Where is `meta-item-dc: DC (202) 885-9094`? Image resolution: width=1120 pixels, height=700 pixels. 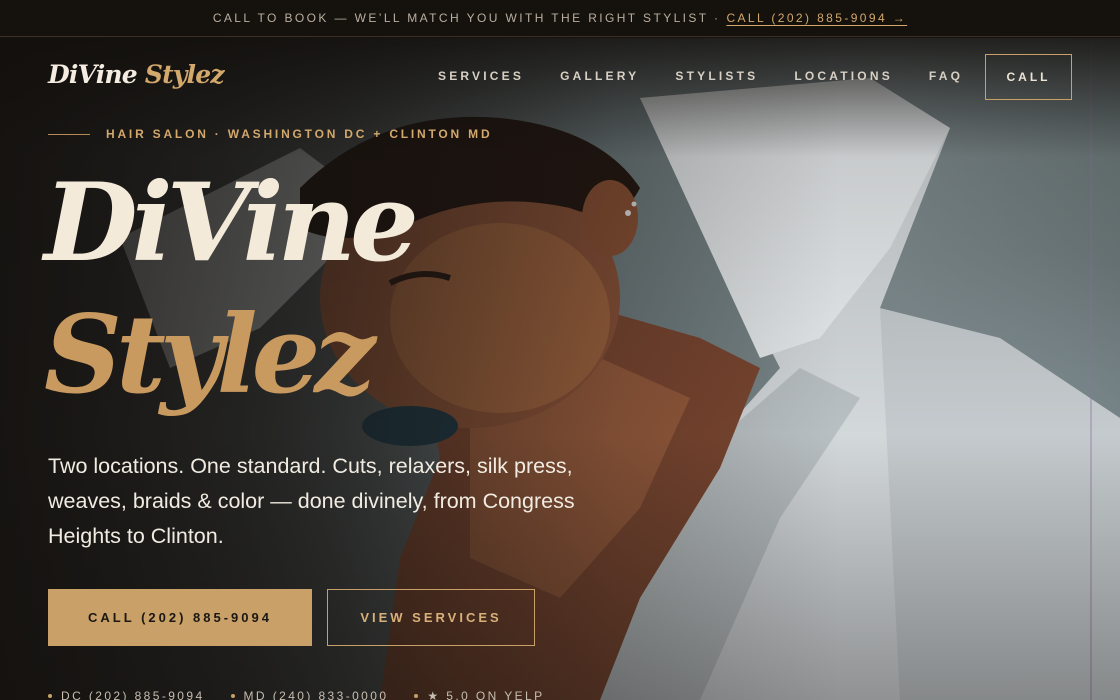
meta-item-dc: DC (202) 885-9094 is located at coordinates (126, 694).